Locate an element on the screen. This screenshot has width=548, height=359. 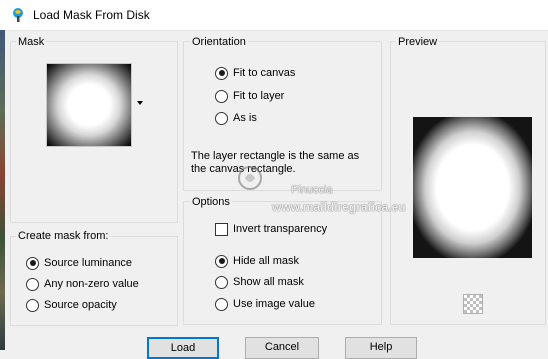
radio-source-luminance: Source luminance is located at coordinates (79, 263).